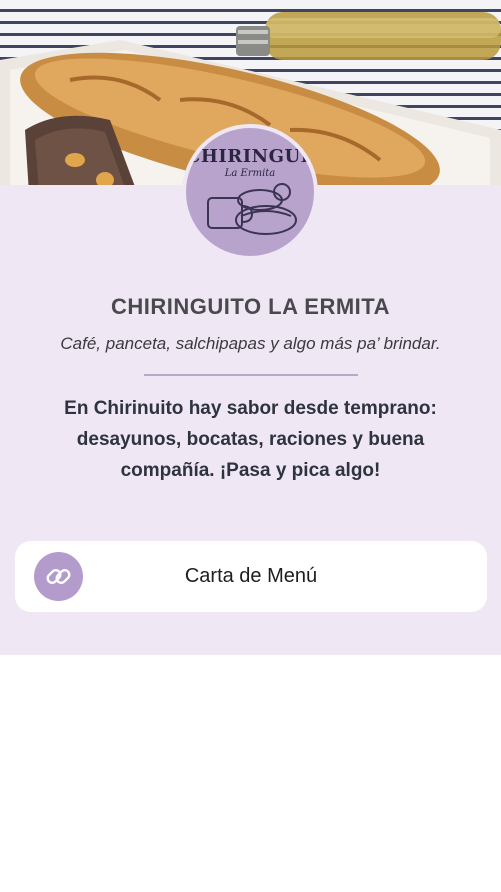  What do you see at coordinates (251, 375) in the screenshot?
I see `divider` at bounding box center [251, 375].